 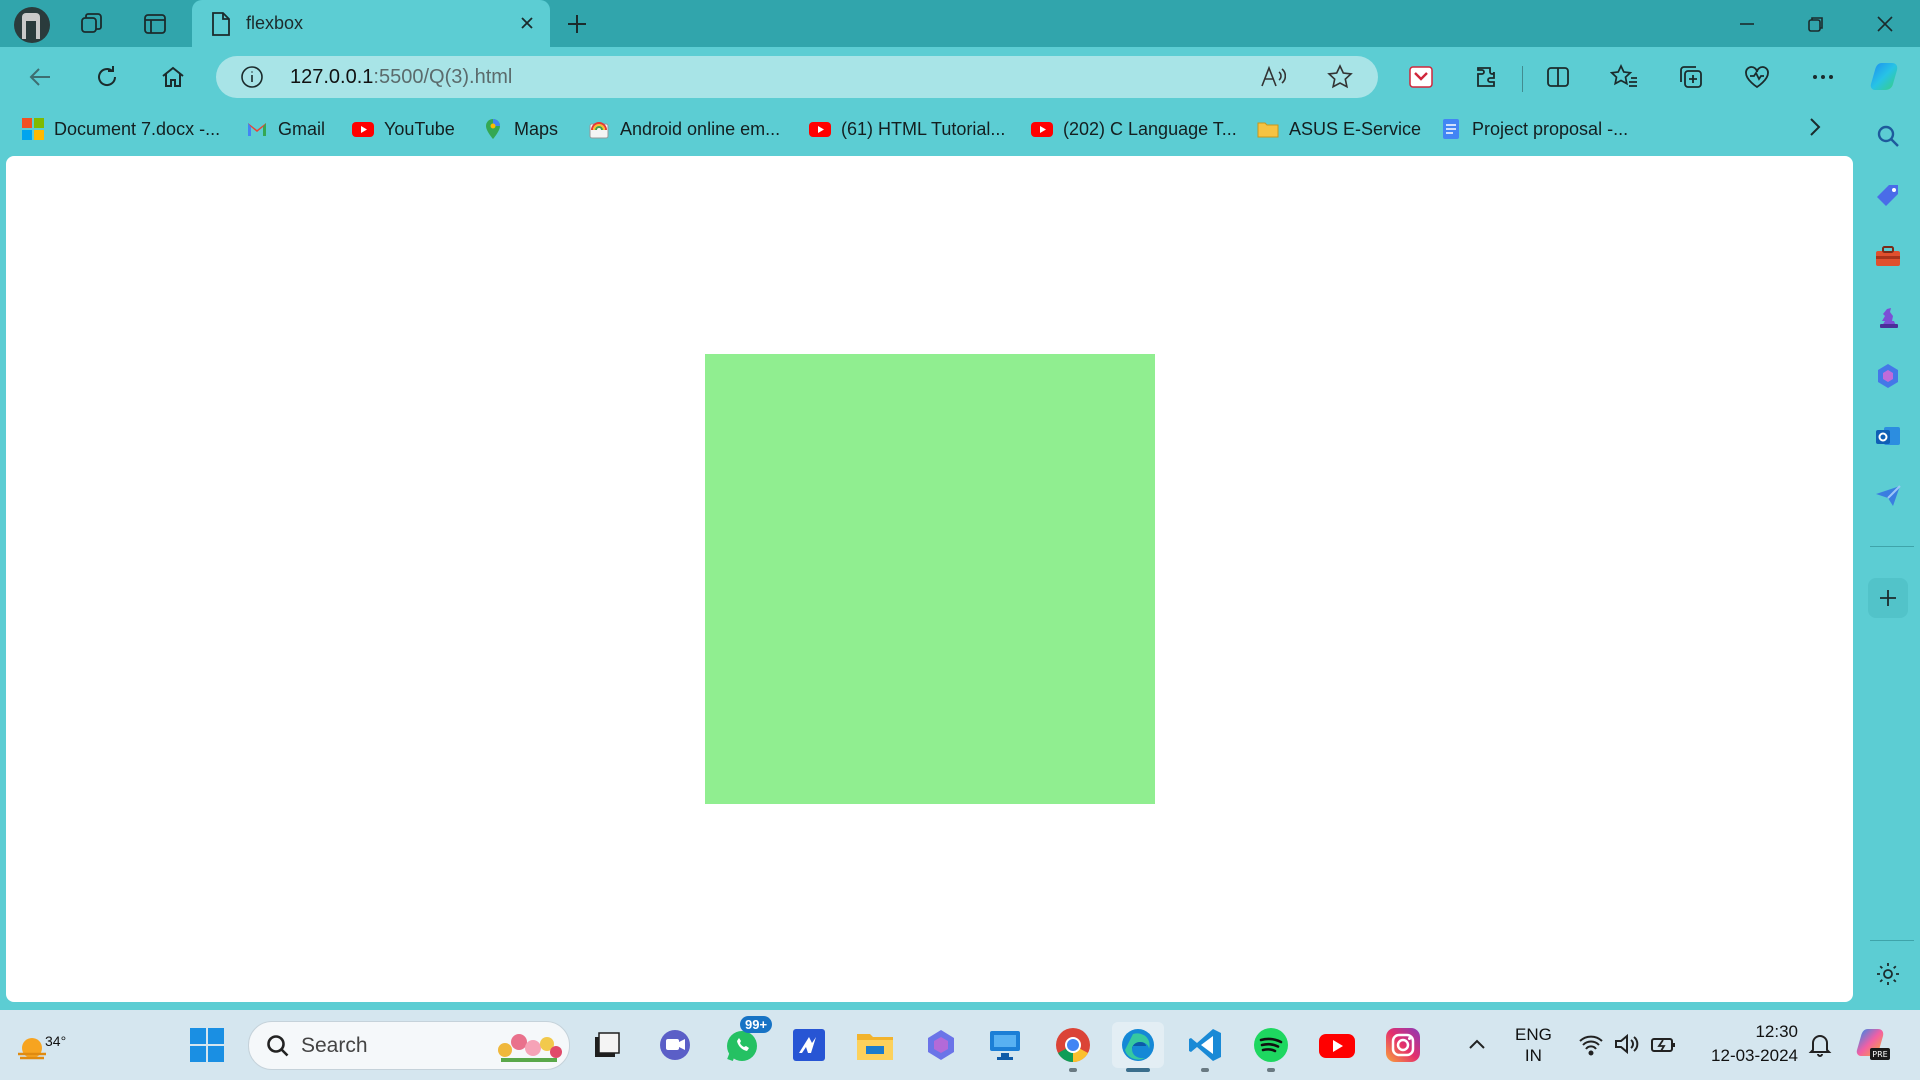 What do you see at coordinates (1888, 196) in the screenshot?
I see `shopping-tag-icon` at bounding box center [1888, 196].